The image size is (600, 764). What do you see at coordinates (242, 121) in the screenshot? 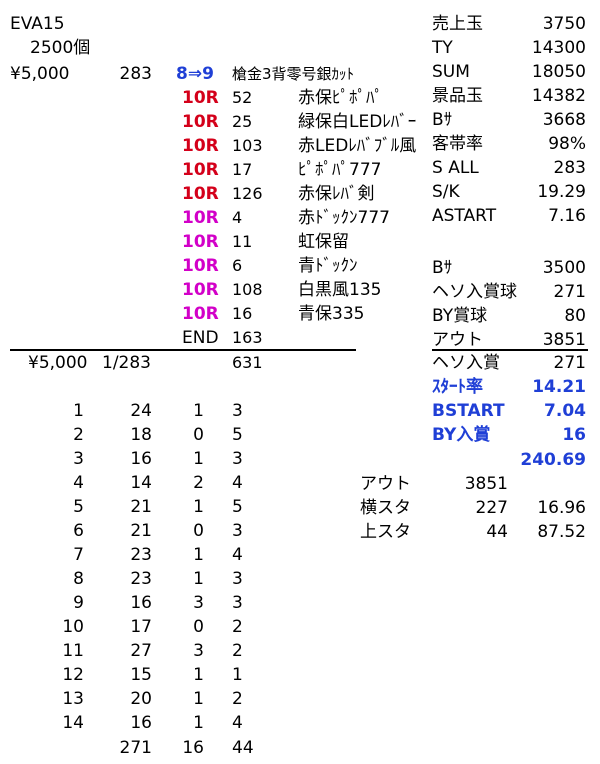
I see `round-spins: 25` at bounding box center [242, 121].